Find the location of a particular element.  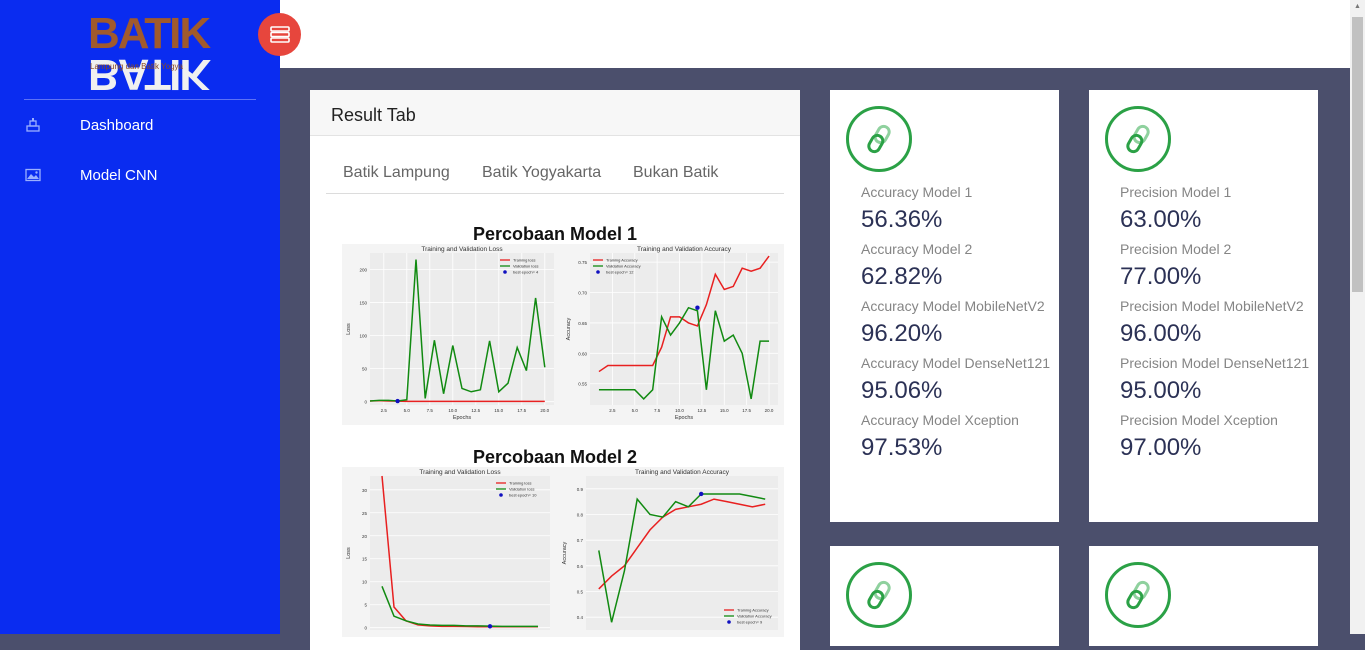

y-tick-label: 150 is located at coordinates (363, 303).